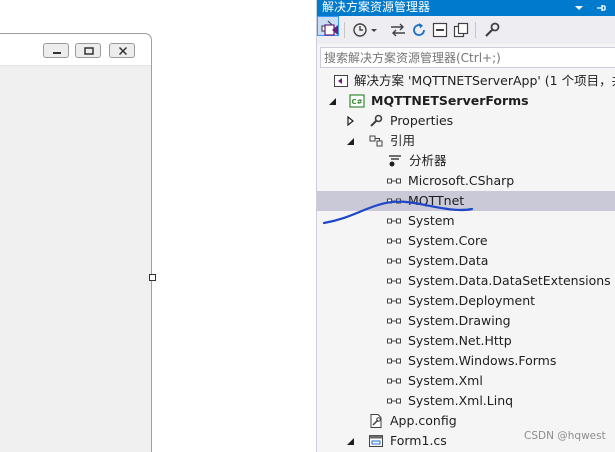  I want to click on tree-item-reference: System.Data, so click(466, 261).